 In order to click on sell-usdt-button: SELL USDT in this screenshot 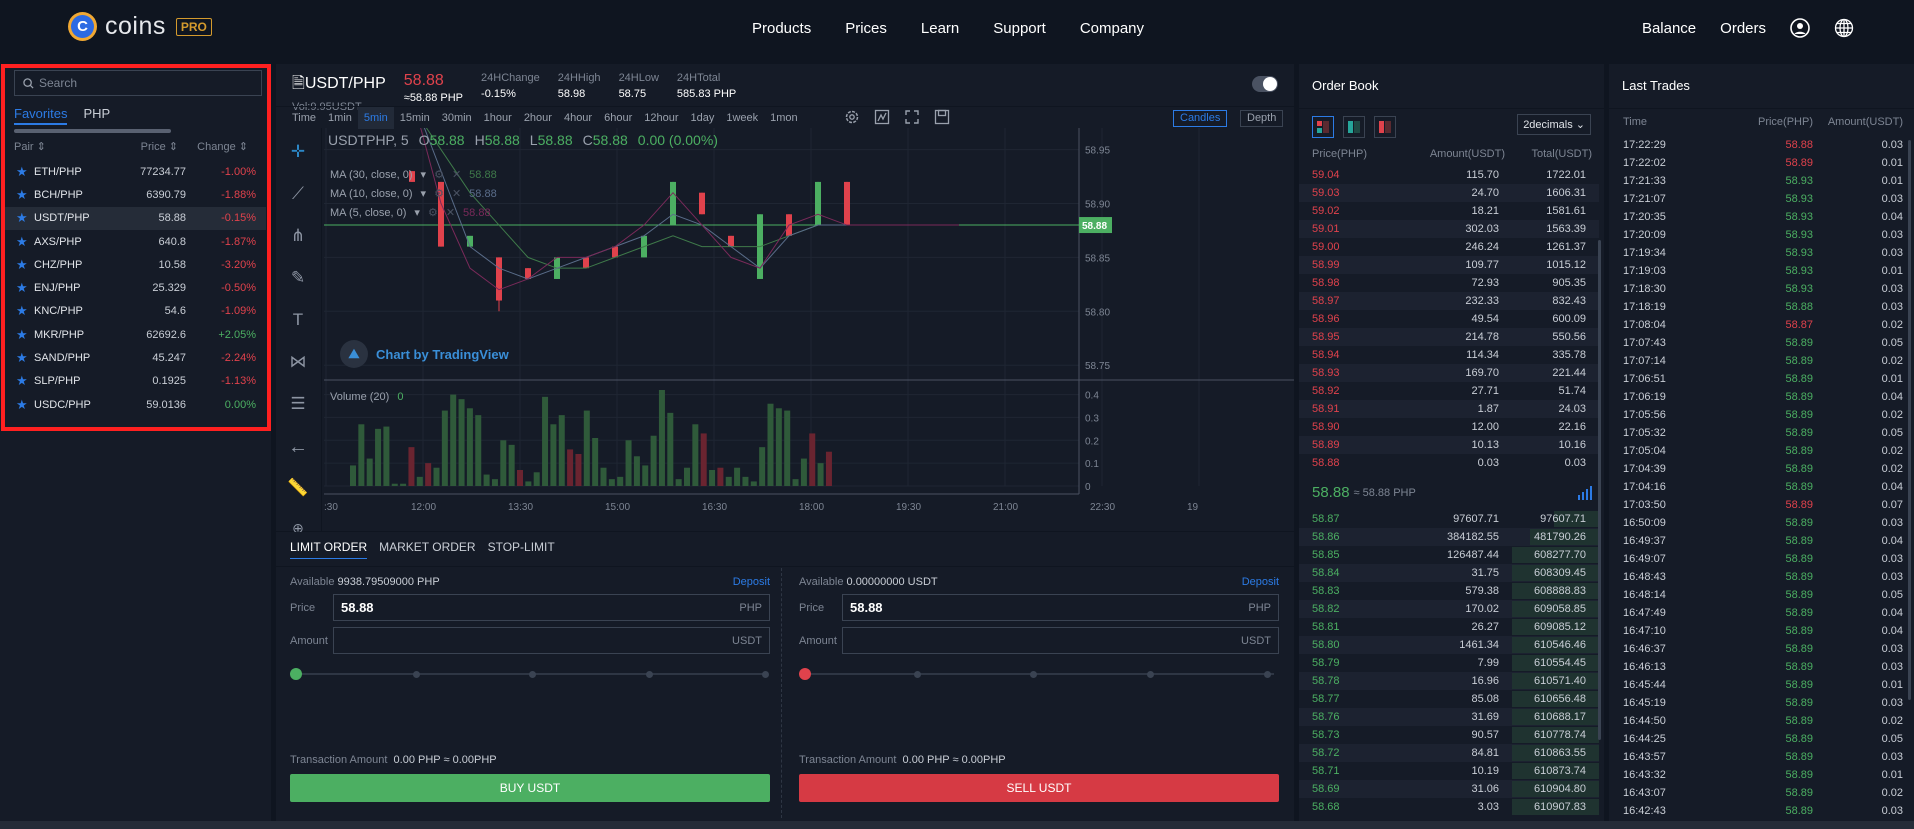, I will do `click(1039, 788)`.